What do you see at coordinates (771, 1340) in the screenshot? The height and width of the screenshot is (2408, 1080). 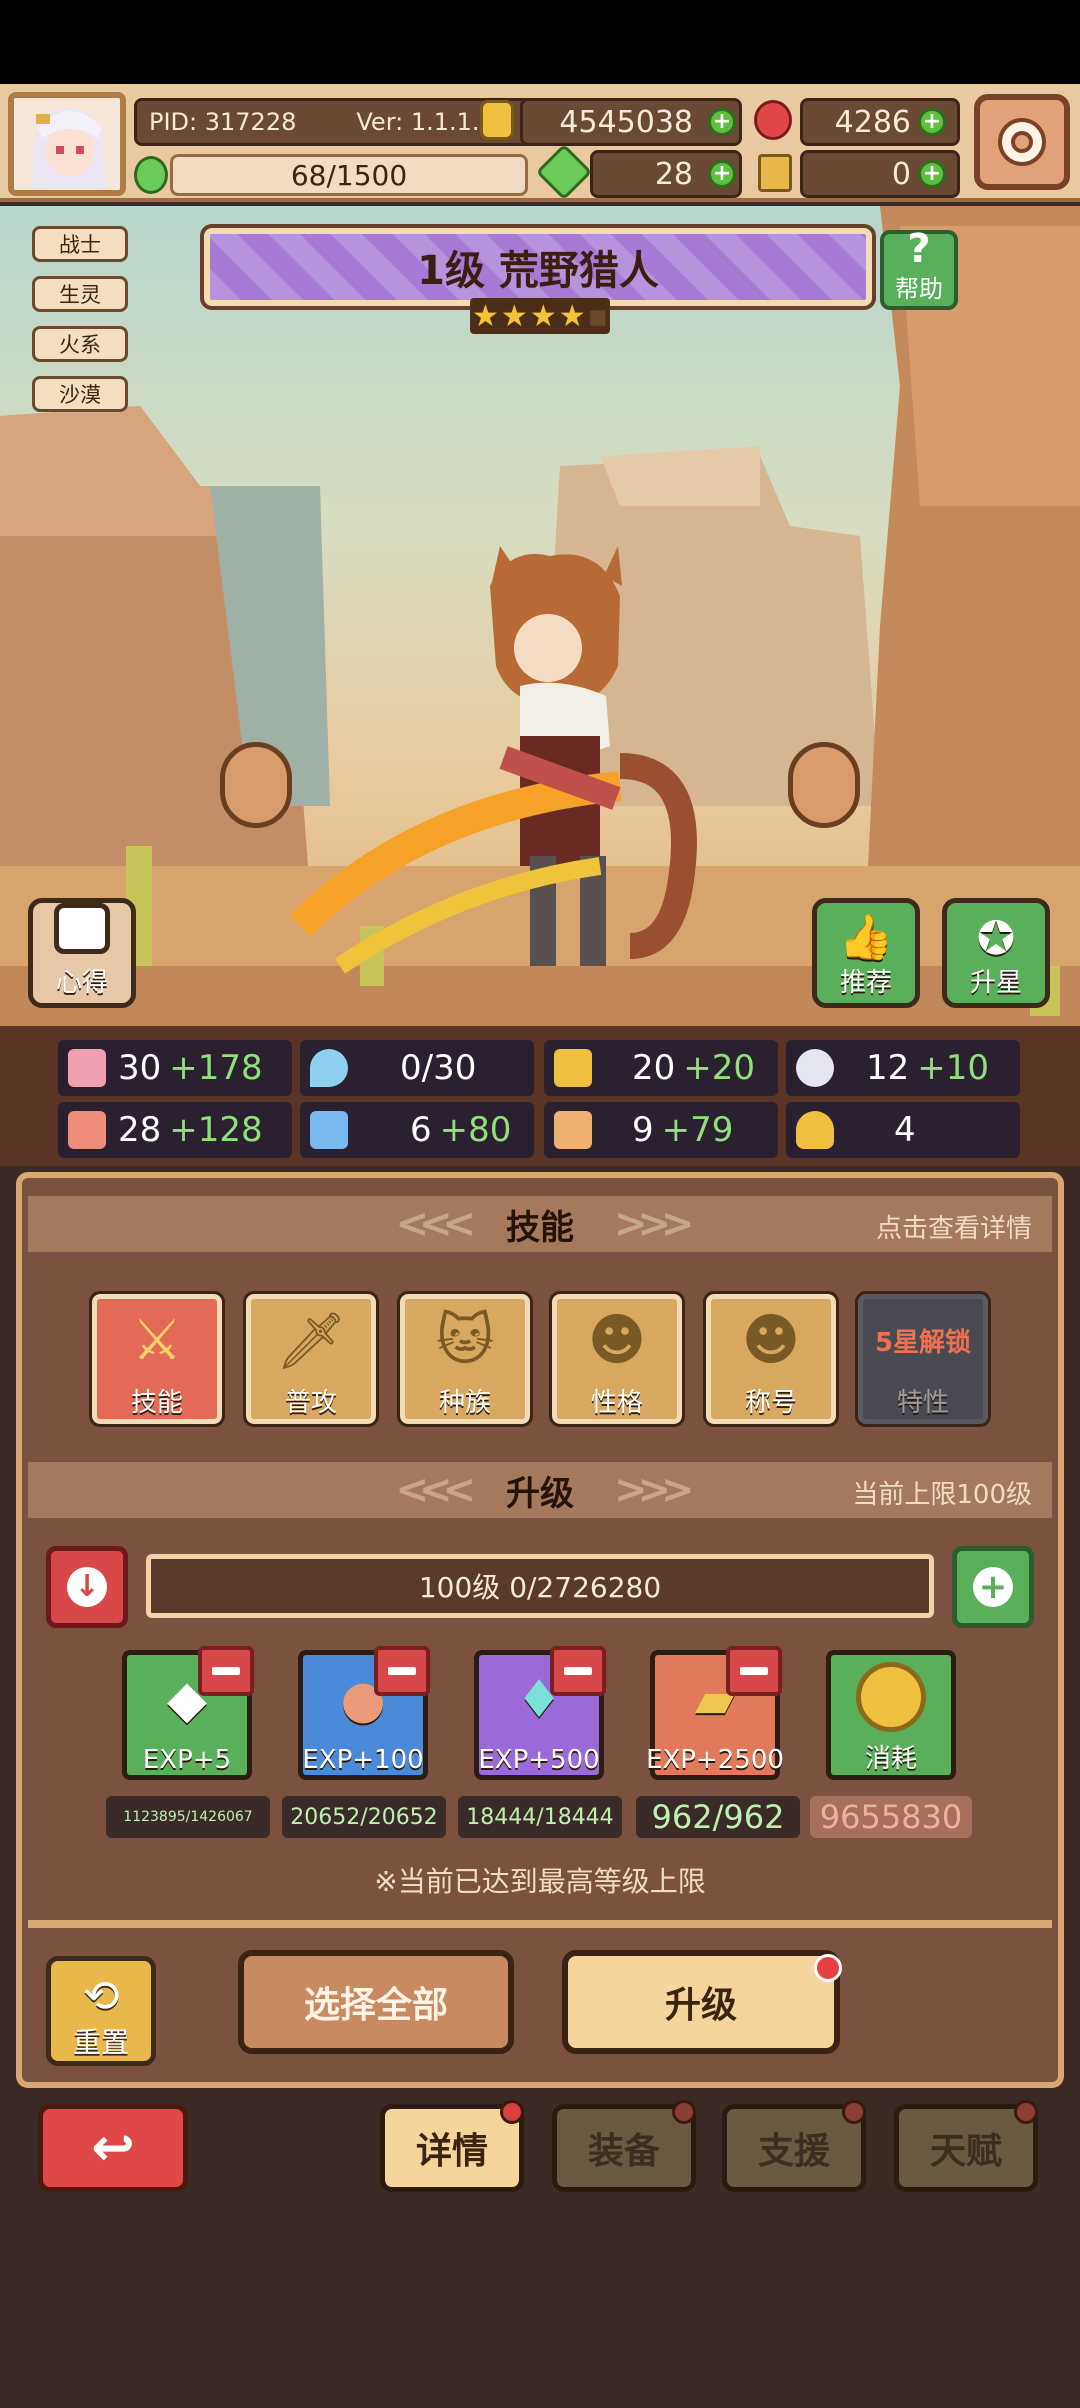 I see `person-icon: ☻` at bounding box center [771, 1340].